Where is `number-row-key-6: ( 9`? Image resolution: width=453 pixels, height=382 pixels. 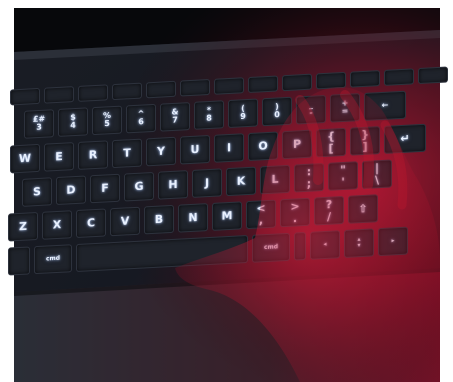
number-row-key-6: ( 9 is located at coordinates (243, 113).